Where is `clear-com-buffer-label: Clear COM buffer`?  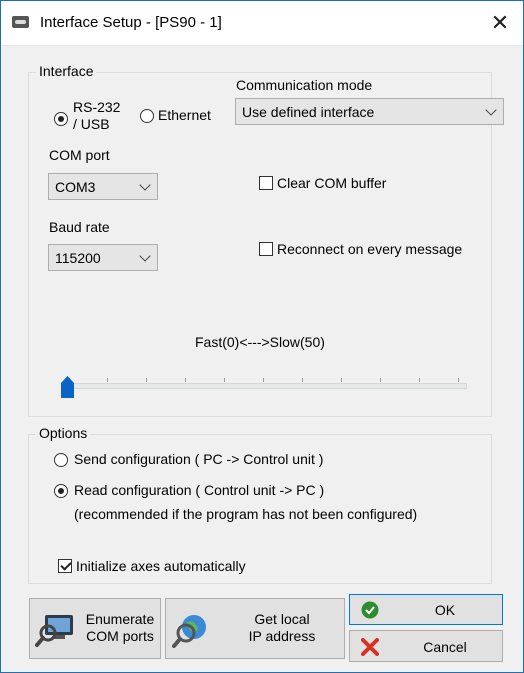 clear-com-buffer-label: Clear COM buffer is located at coordinates (332, 183).